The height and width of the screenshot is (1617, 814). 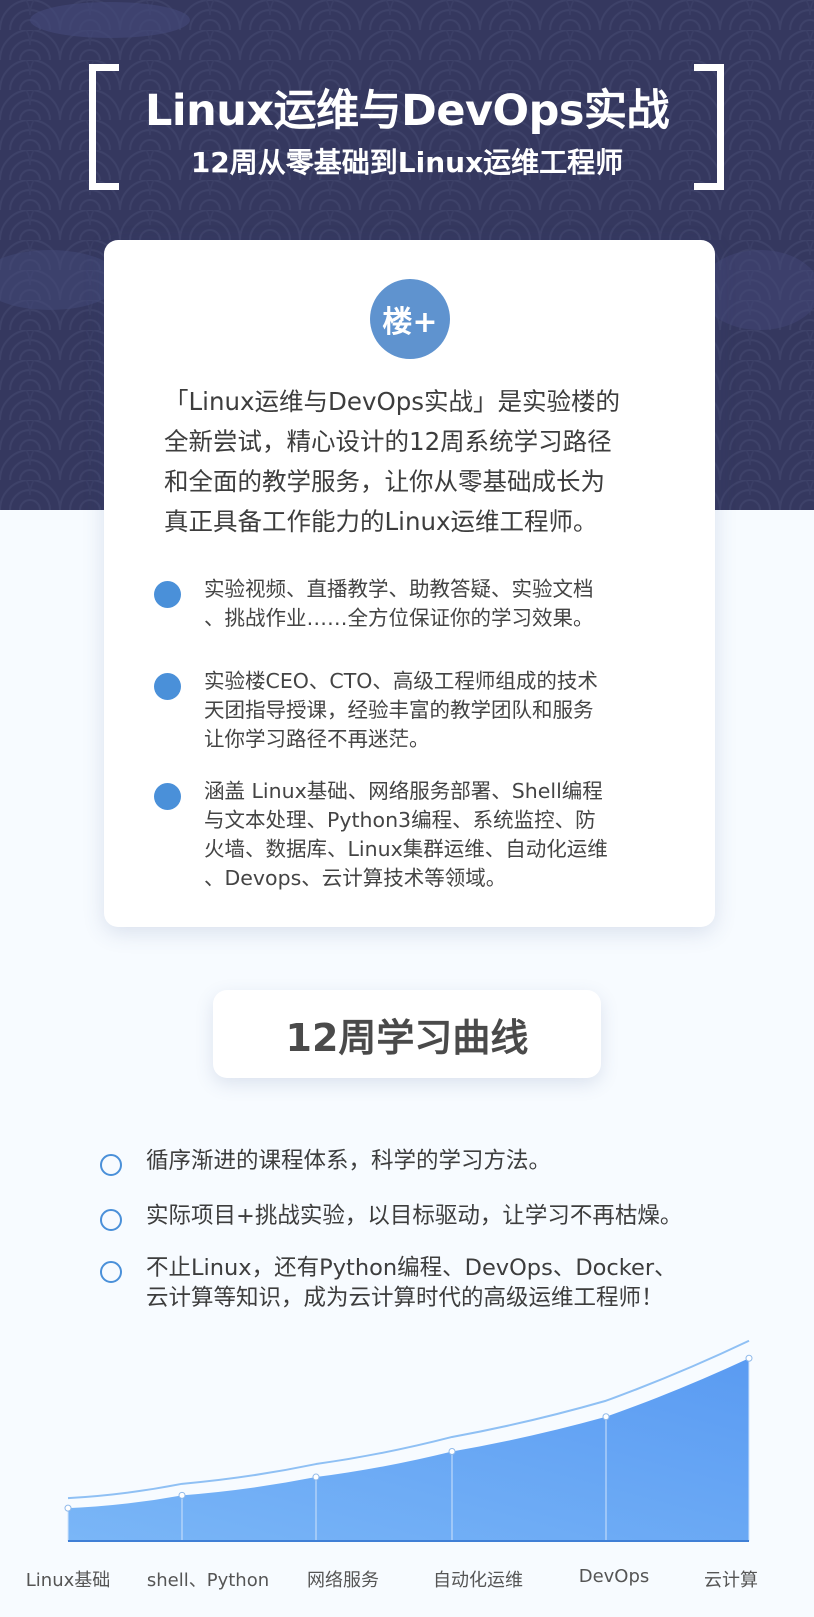 I want to click on point-line: 云计算等知识，成为云计算时代的高级运维工程师！, so click(x=405, y=1298).